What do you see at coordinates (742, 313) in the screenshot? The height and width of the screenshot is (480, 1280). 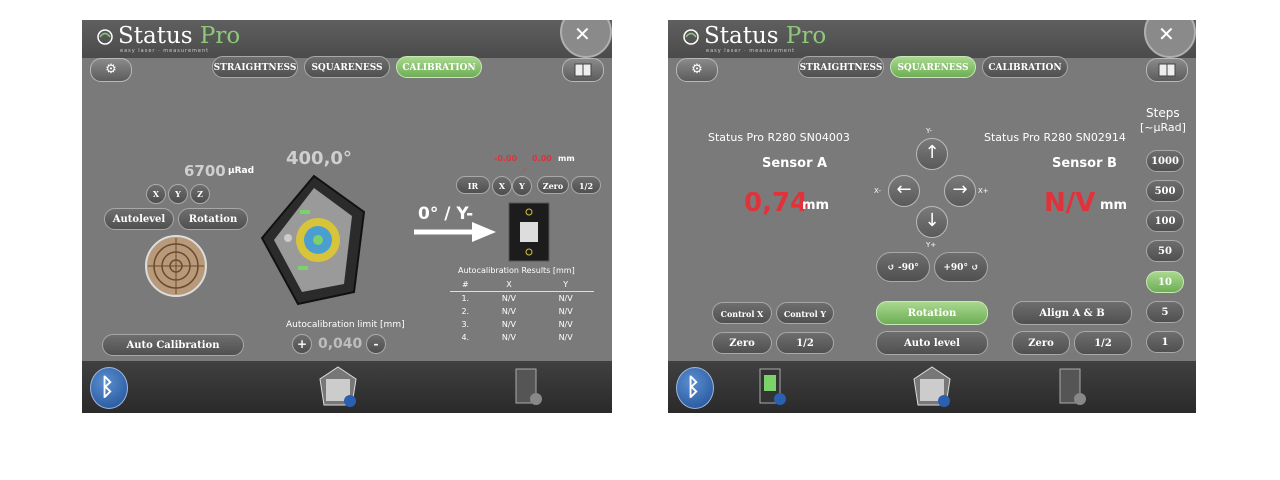 I see `control-x-button: Control X` at bounding box center [742, 313].